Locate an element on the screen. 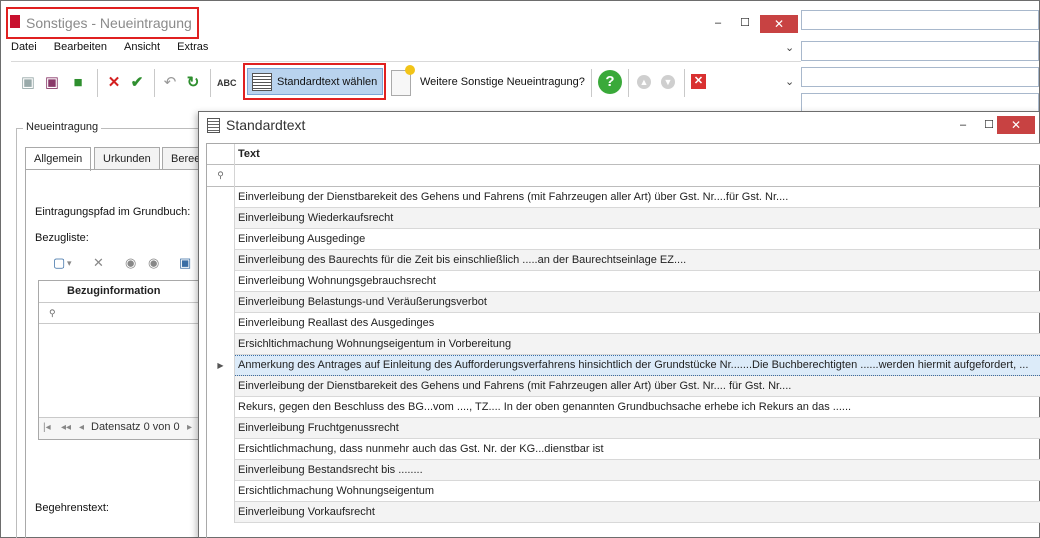  app-icon is located at coordinates (15, 21).